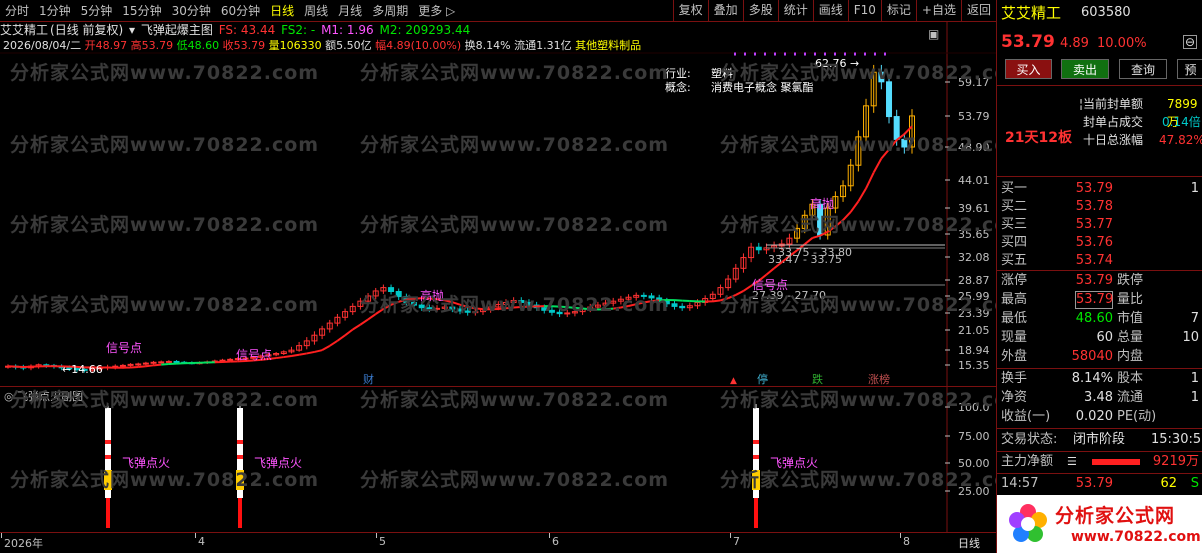  What do you see at coordinates (1038, 138) in the screenshot?
I see `streak-badge: 21天12板` at bounding box center [1038, 138].